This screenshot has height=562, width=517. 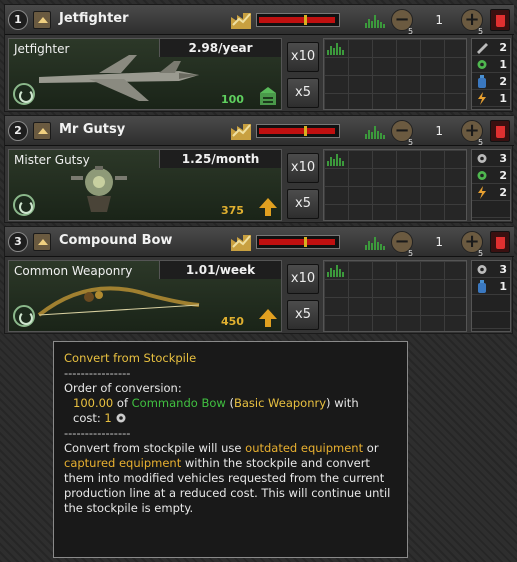 I want to click on jetfighter-icon, so click(x=119, y=78).